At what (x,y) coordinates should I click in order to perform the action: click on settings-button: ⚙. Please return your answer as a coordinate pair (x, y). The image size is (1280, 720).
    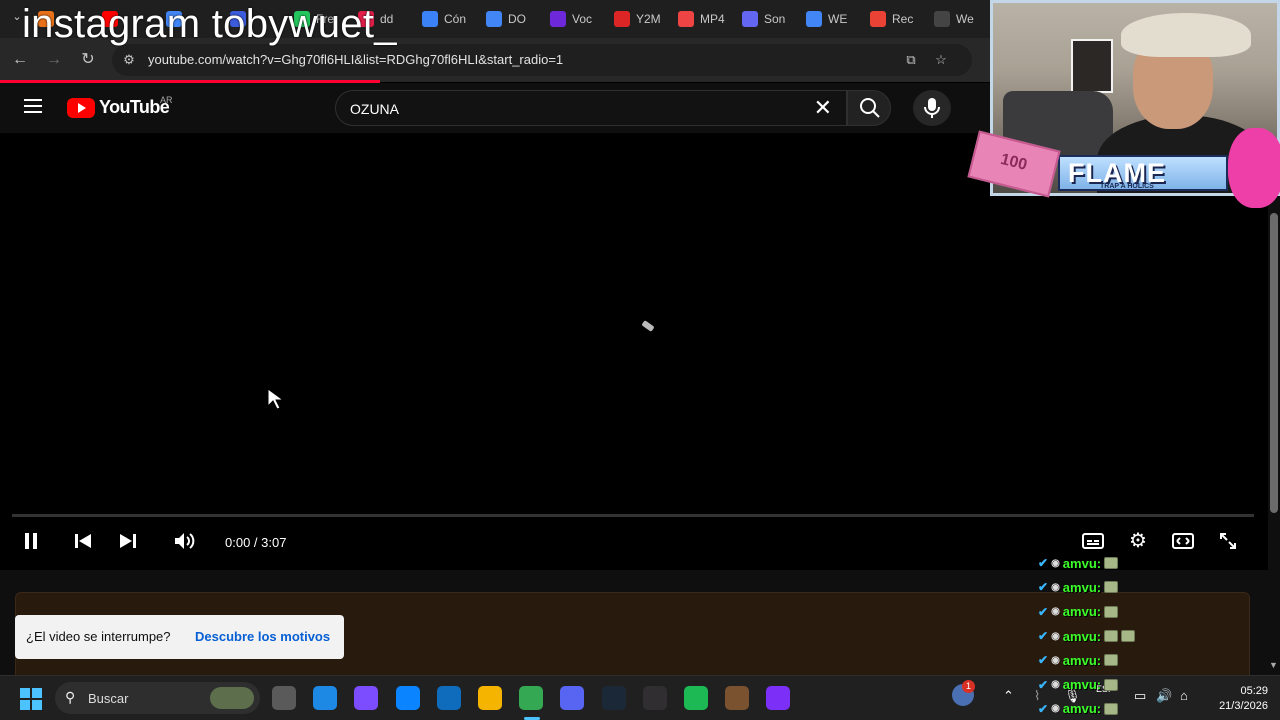
    Looking at the image, I should click on (1138, 541).